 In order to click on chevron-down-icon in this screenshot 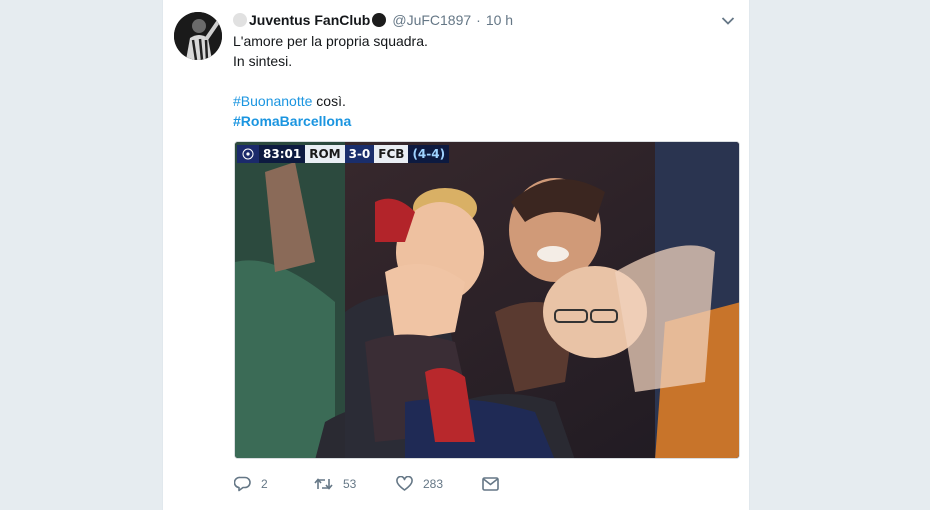, I will do `click(728, 21)`.